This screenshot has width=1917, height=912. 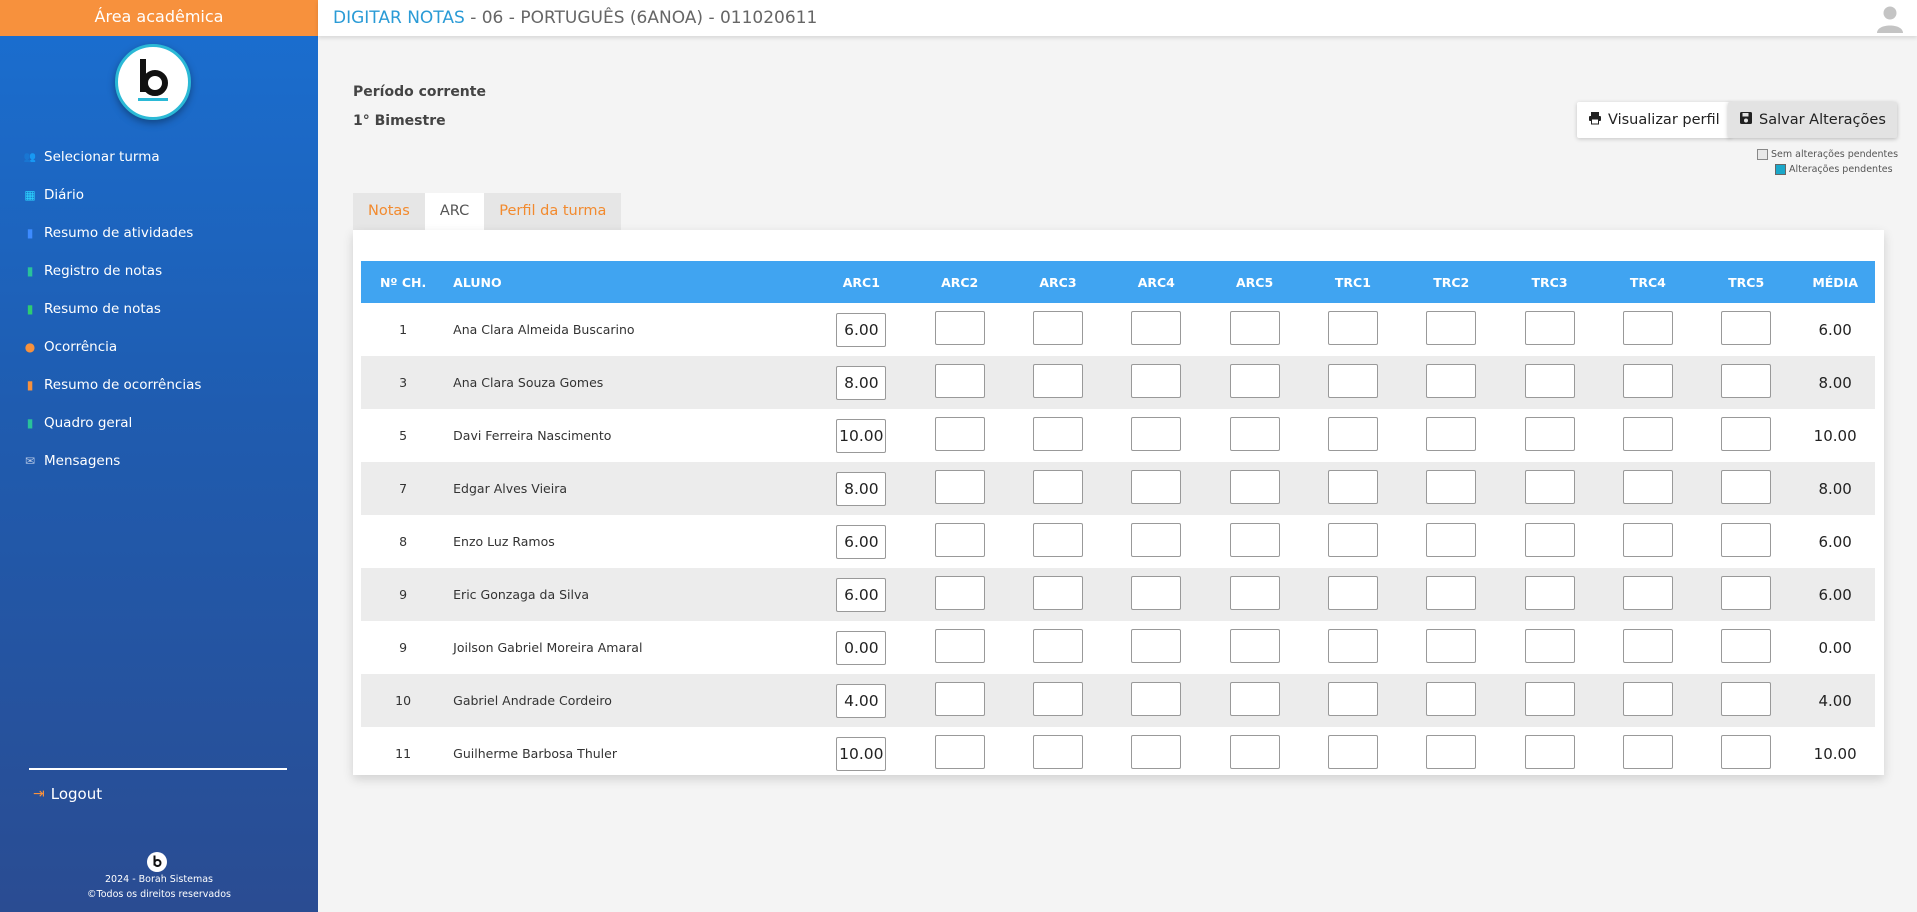 What do you see at coordinates (111, 347) in the screenshot?
I see `sidebar-item-ocorrencia: ● Ocorrência` at bounding box center [111, 347].